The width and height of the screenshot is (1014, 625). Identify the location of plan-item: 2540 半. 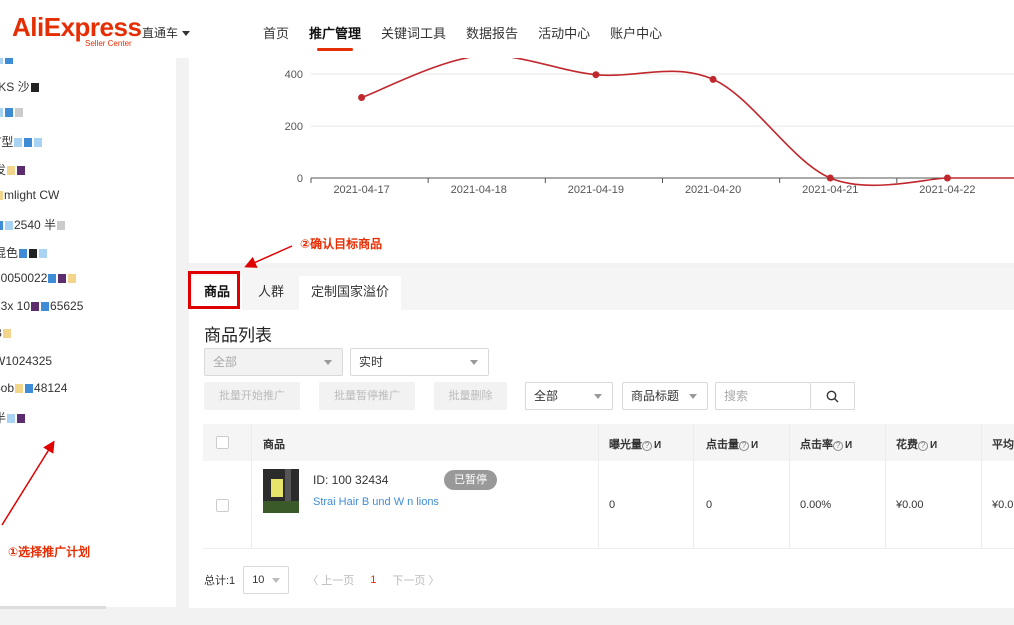
(33, 224).